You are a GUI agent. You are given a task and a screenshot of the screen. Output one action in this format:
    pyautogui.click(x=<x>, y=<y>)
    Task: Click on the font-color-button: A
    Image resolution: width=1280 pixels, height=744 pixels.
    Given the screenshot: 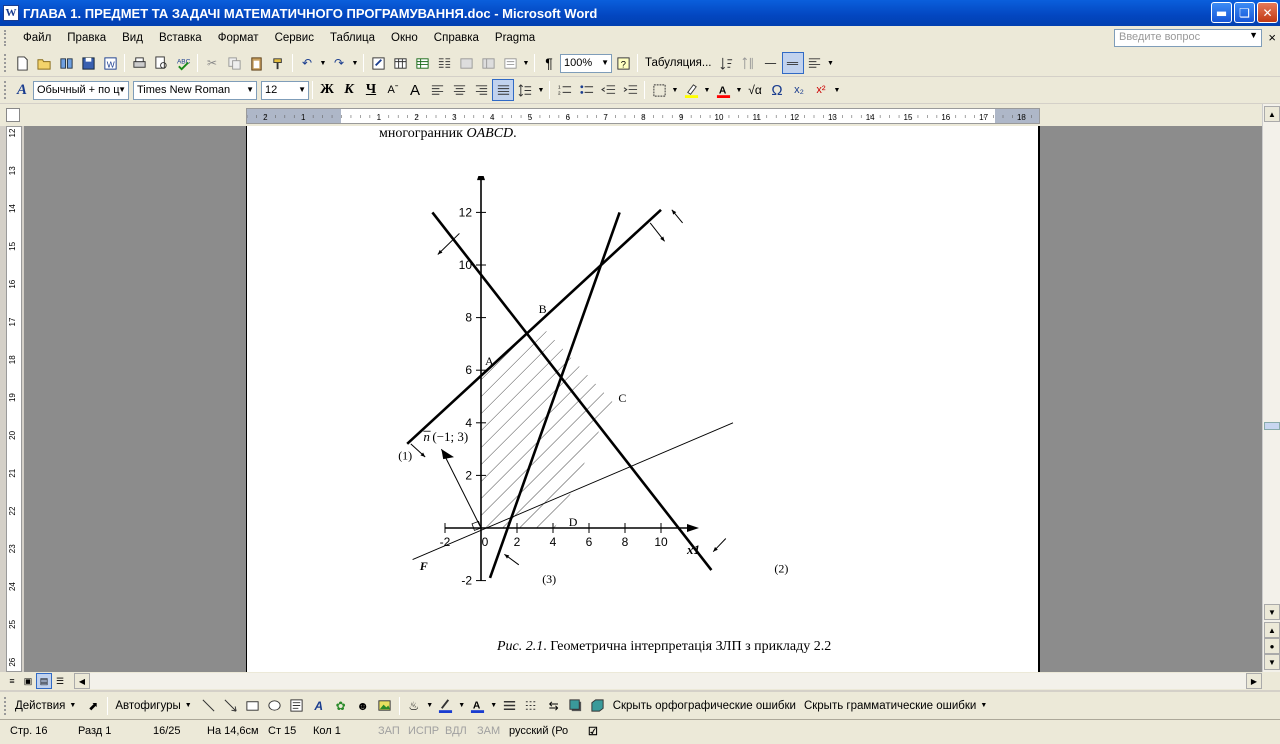 What is the action you would take?
    pyautogui.click(x=723, y=90)
    